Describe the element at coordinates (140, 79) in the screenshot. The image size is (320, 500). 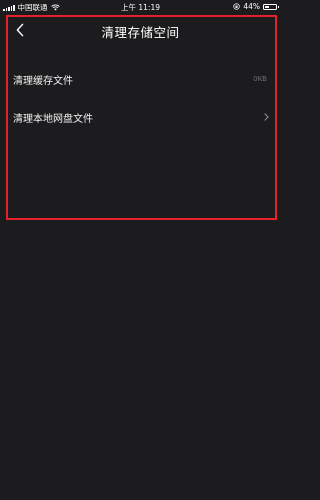
I see `clear-cache-item: 清理缓存文件 0KB` at that location.